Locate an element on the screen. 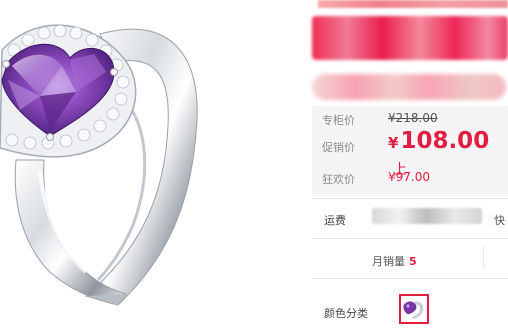 The height and width of the screenshot is (331, 508). monthly-sales: 月销量 5 is located at coordinates (394, 261).